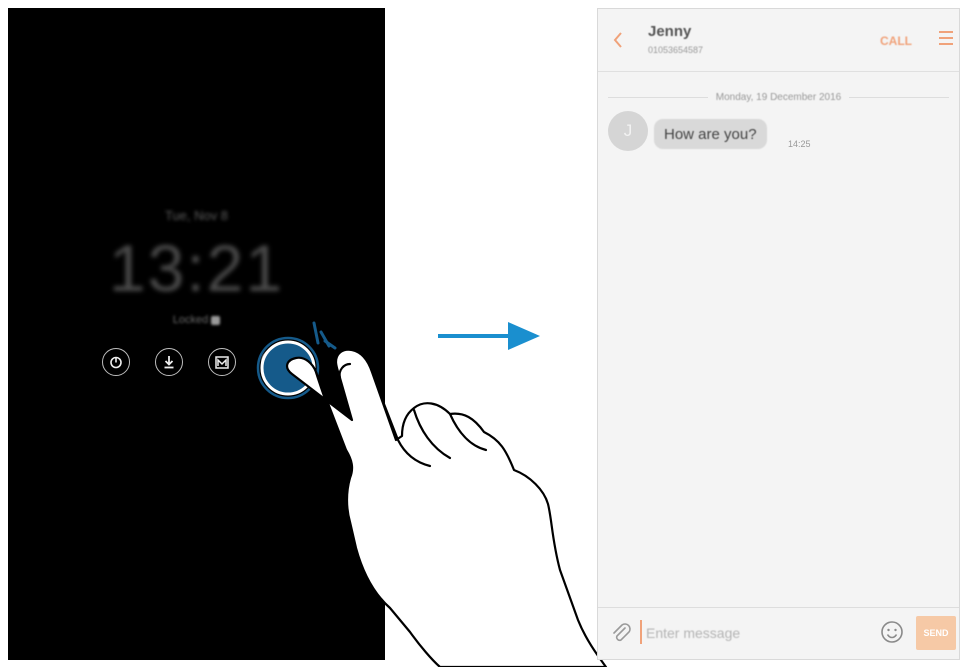  I want to click on send-button: SEND, so click(936, 633).